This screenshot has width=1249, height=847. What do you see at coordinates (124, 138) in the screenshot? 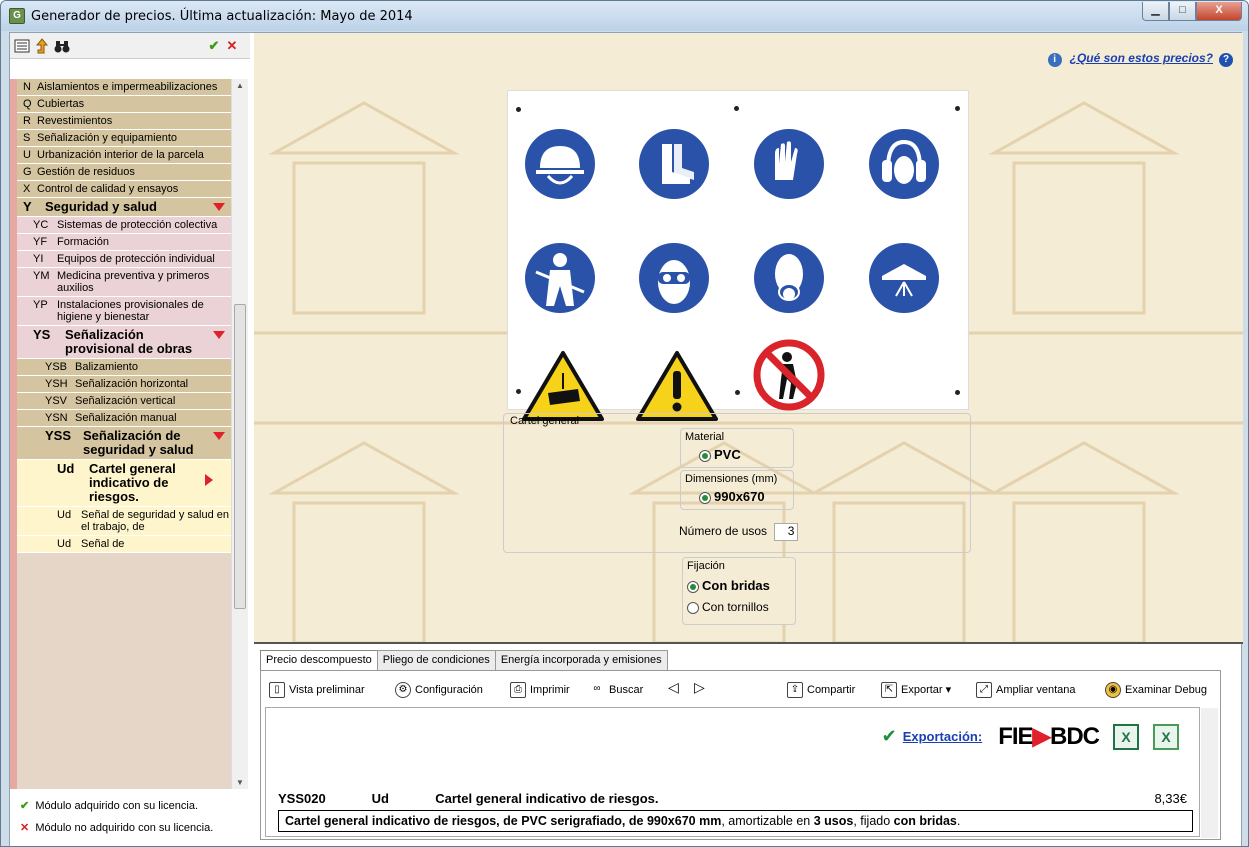
I see `tree-node: S Señalización y equipamiento` at bounding box center [124, 138].